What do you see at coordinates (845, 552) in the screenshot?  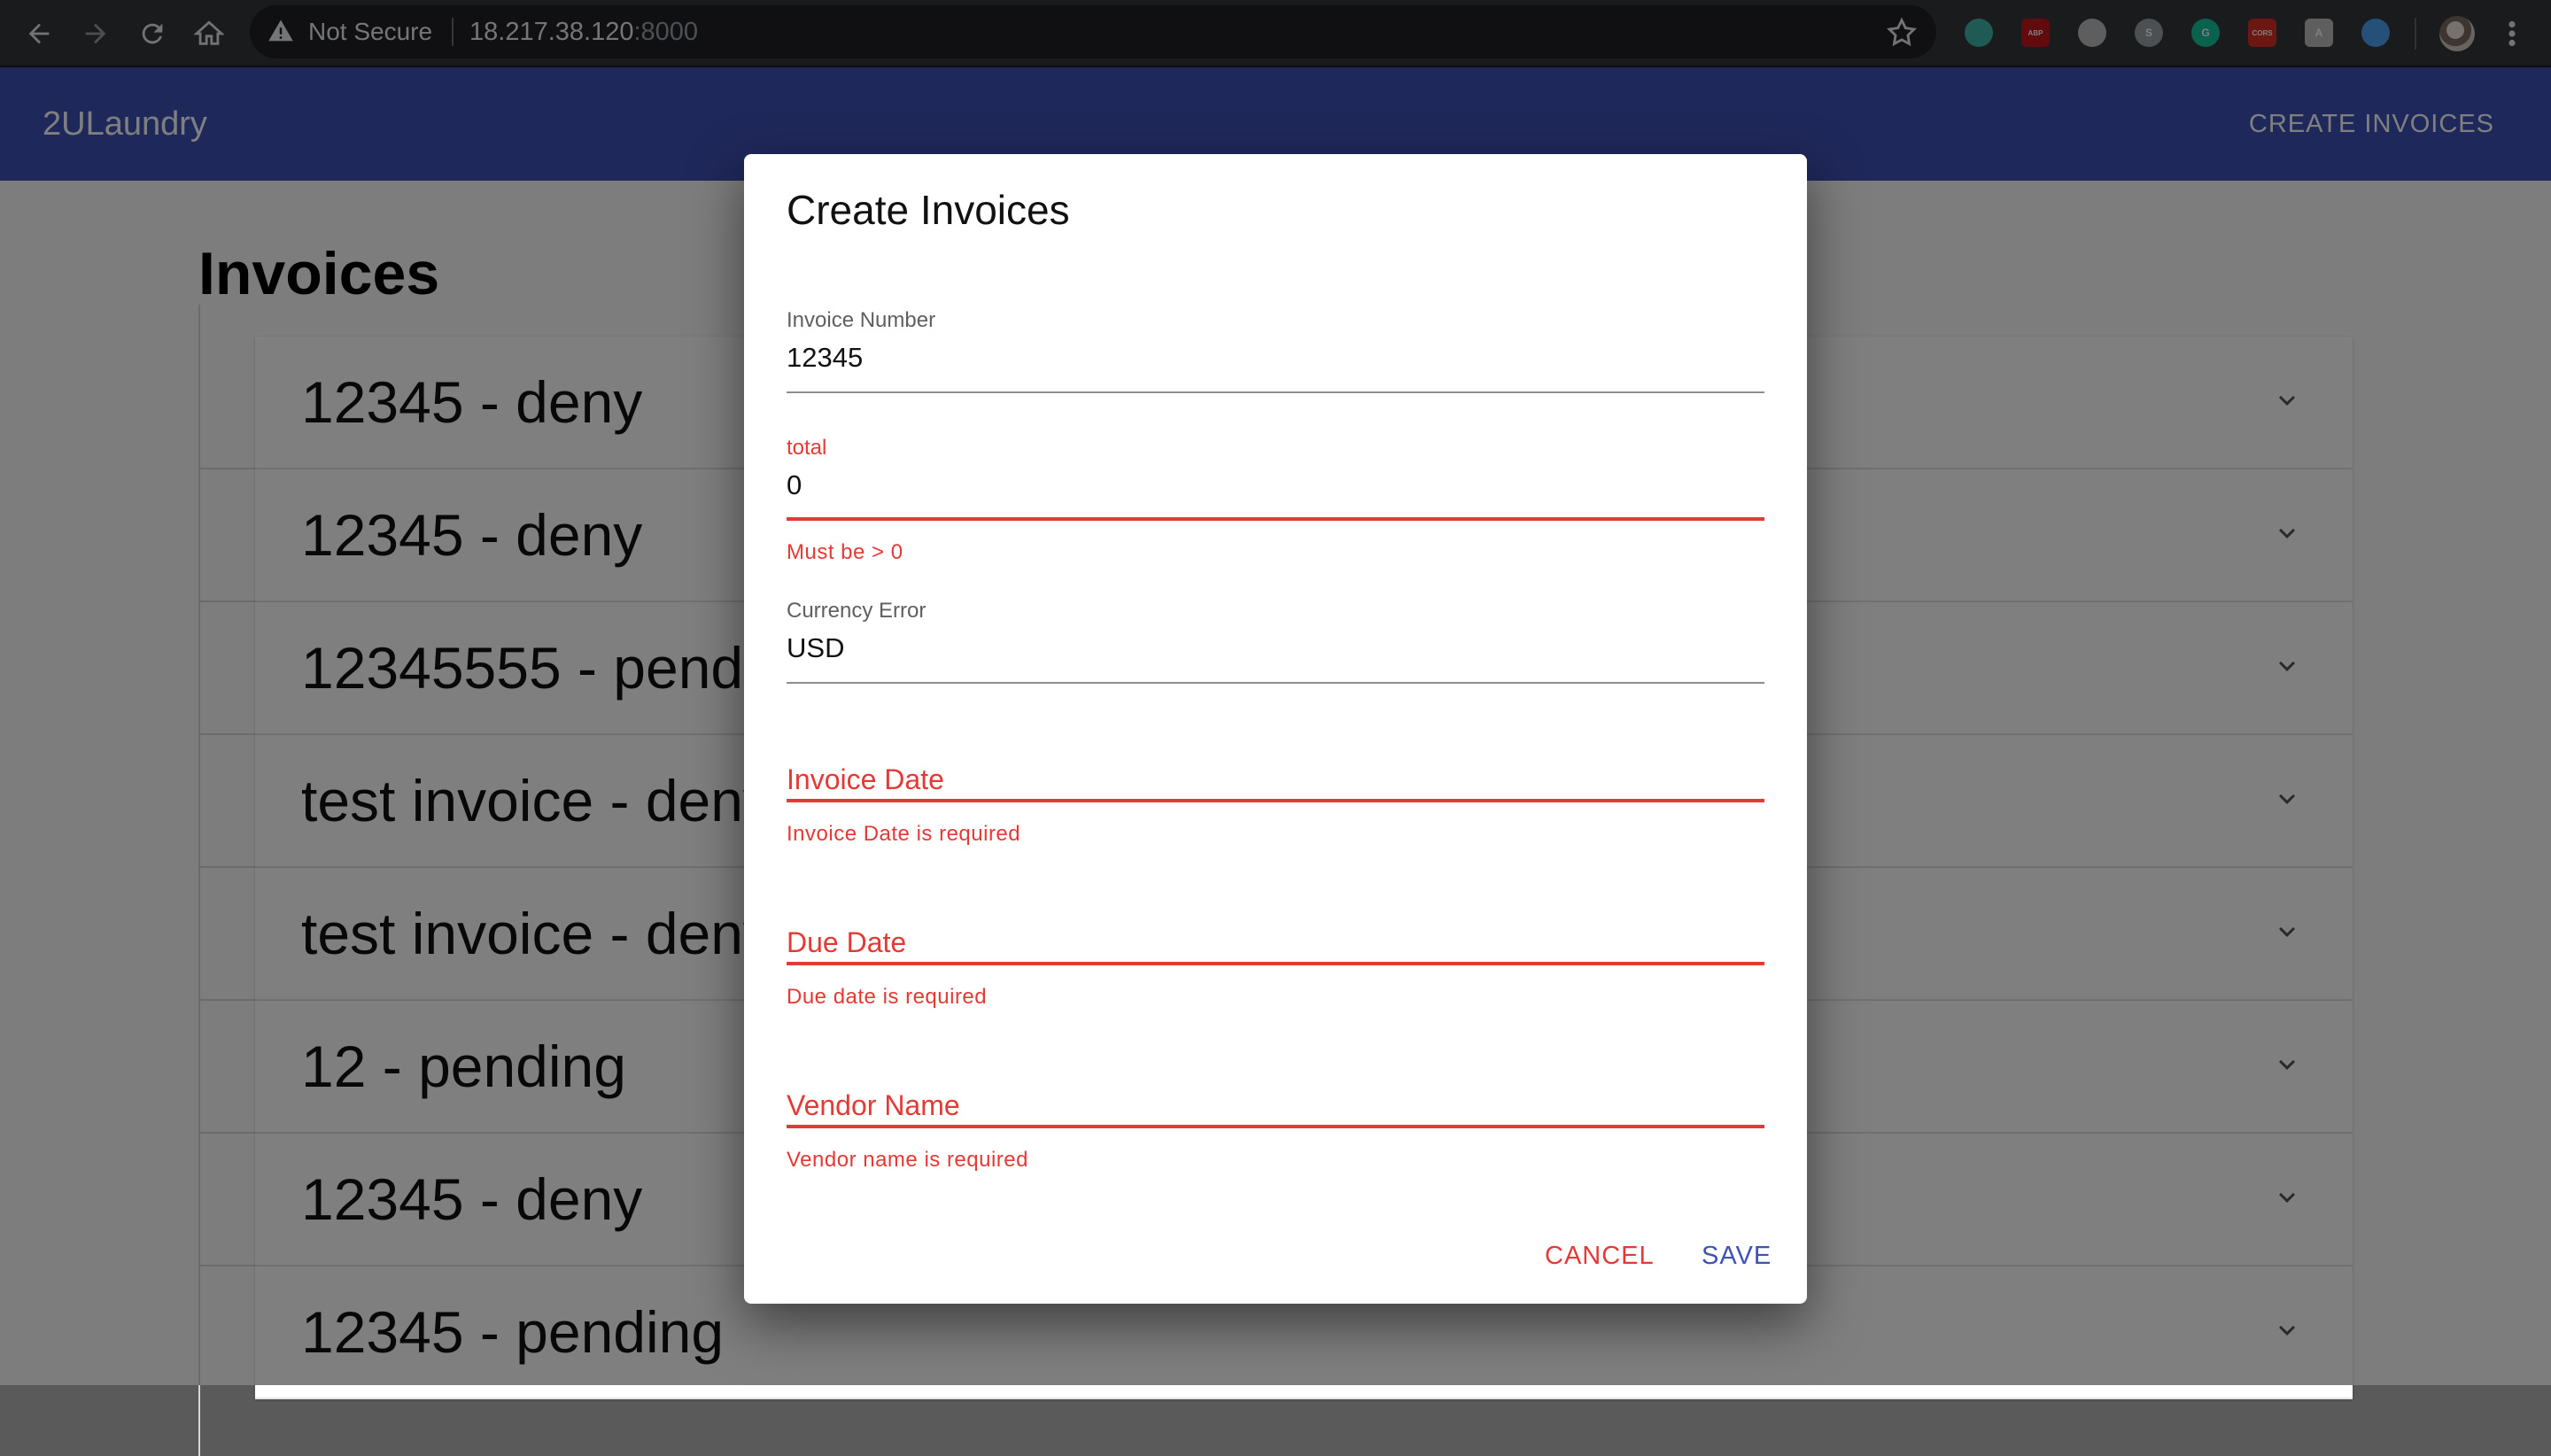 I see `total-error-text: Must be > 0` at bounding box center [845, 552].